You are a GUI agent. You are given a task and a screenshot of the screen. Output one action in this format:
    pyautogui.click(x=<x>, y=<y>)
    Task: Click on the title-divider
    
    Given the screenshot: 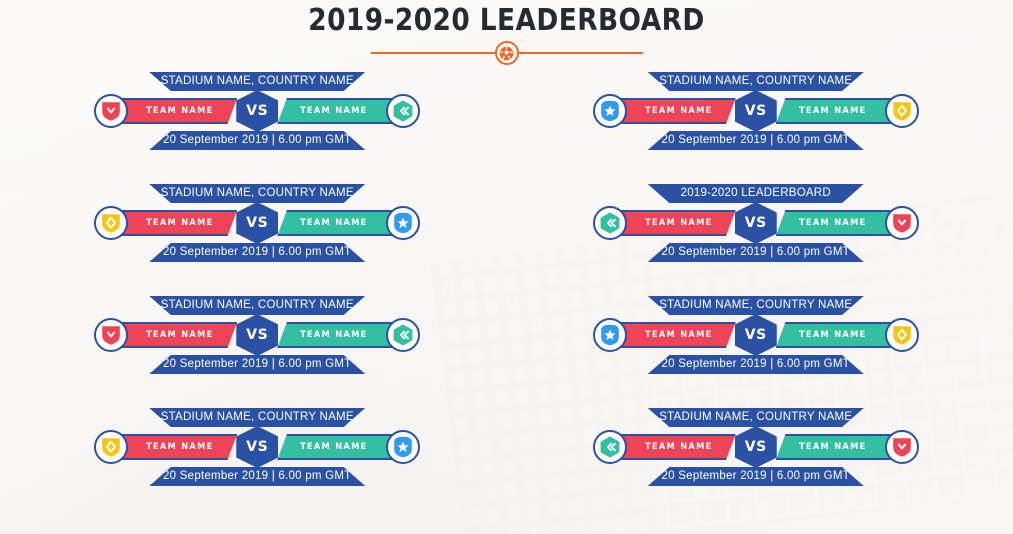 What is the action you would take?
    pyautogui.click(x=506, y=53)
    